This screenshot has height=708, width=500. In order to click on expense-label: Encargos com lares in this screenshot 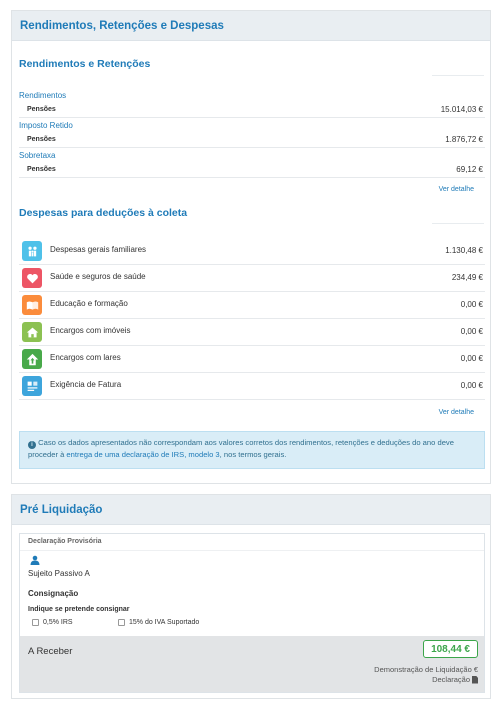, I will do `click(85, 357)`.